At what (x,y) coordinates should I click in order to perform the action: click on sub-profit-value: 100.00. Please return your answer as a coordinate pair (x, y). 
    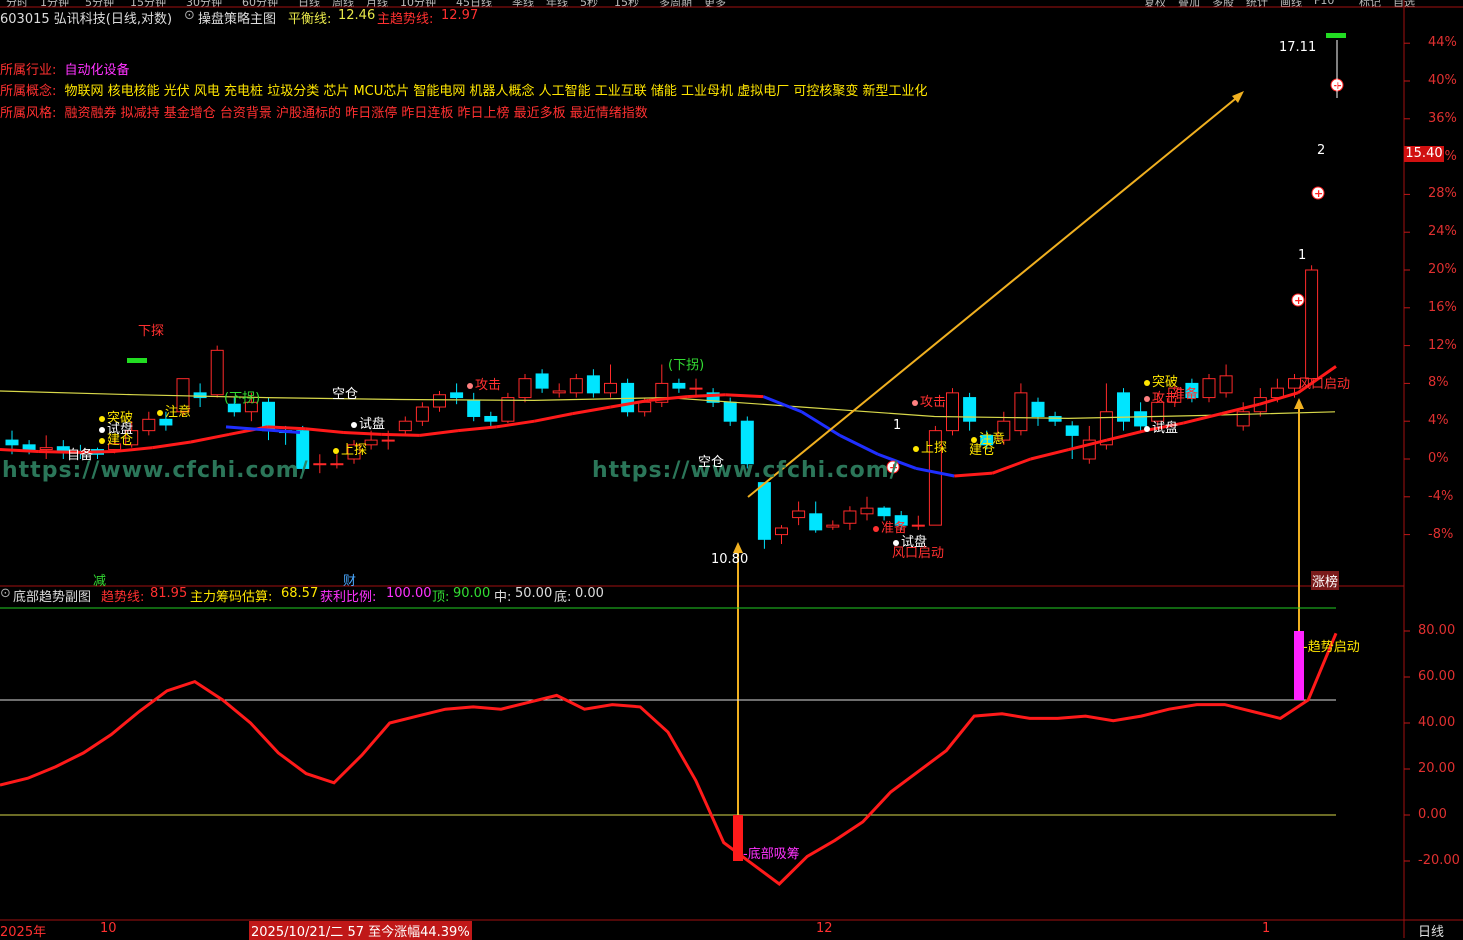
    Looking at the image, I should click on (409, 593).